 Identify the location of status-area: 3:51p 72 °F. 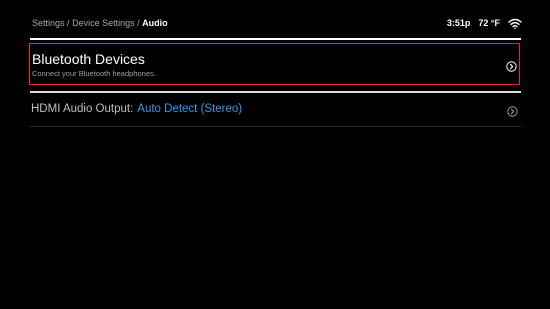
(484, 23).